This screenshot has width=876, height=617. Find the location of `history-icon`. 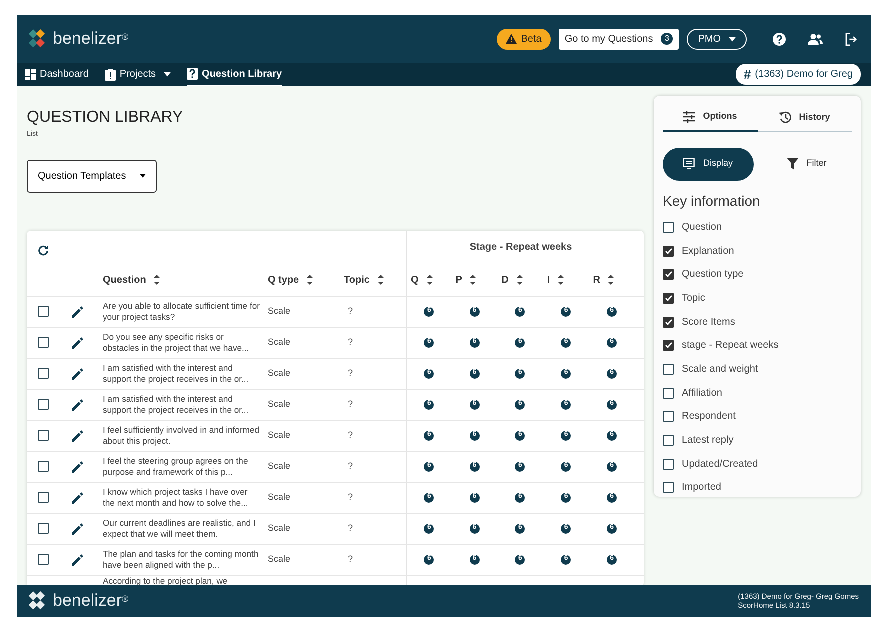

history-icon is located at coordinates (785, 117).